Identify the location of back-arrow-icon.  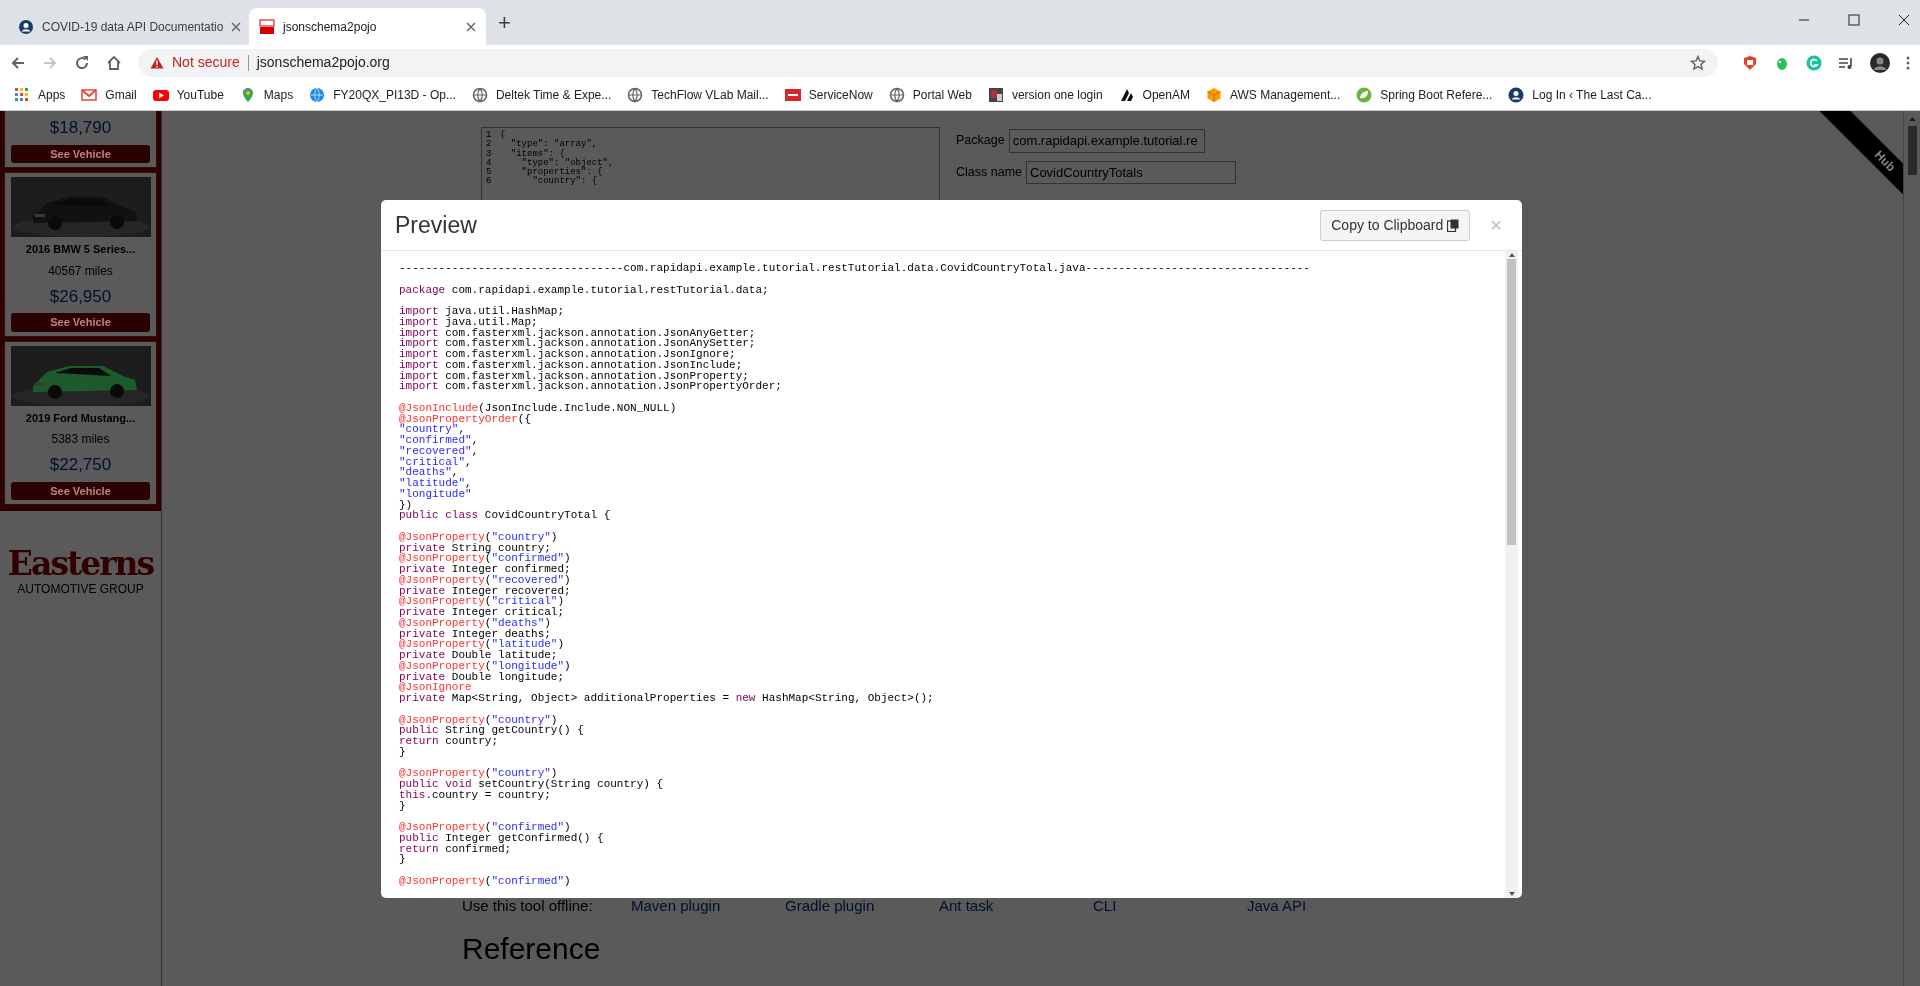
(18, 62).